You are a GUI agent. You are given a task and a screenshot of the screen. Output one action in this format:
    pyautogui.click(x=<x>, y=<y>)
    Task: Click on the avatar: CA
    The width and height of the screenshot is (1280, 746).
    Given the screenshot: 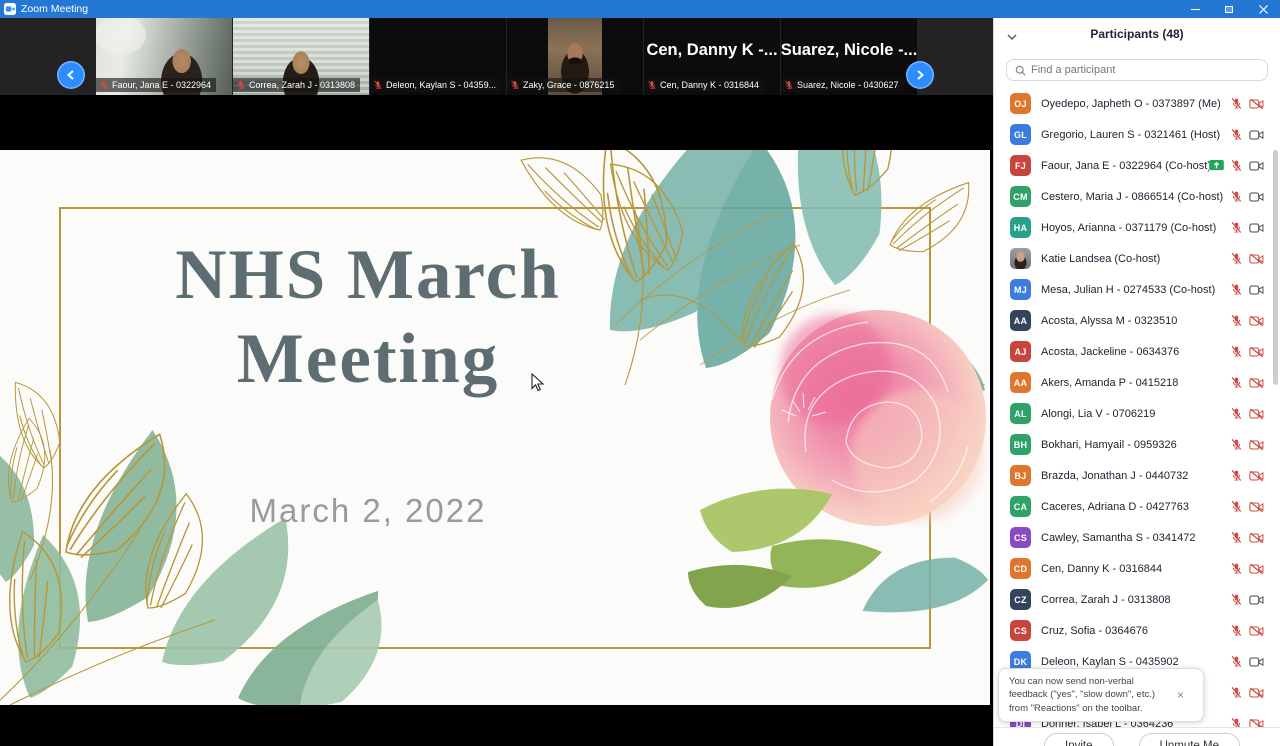 What is the action you would take?
    pyautogui.click(x=1020, y=506)
    